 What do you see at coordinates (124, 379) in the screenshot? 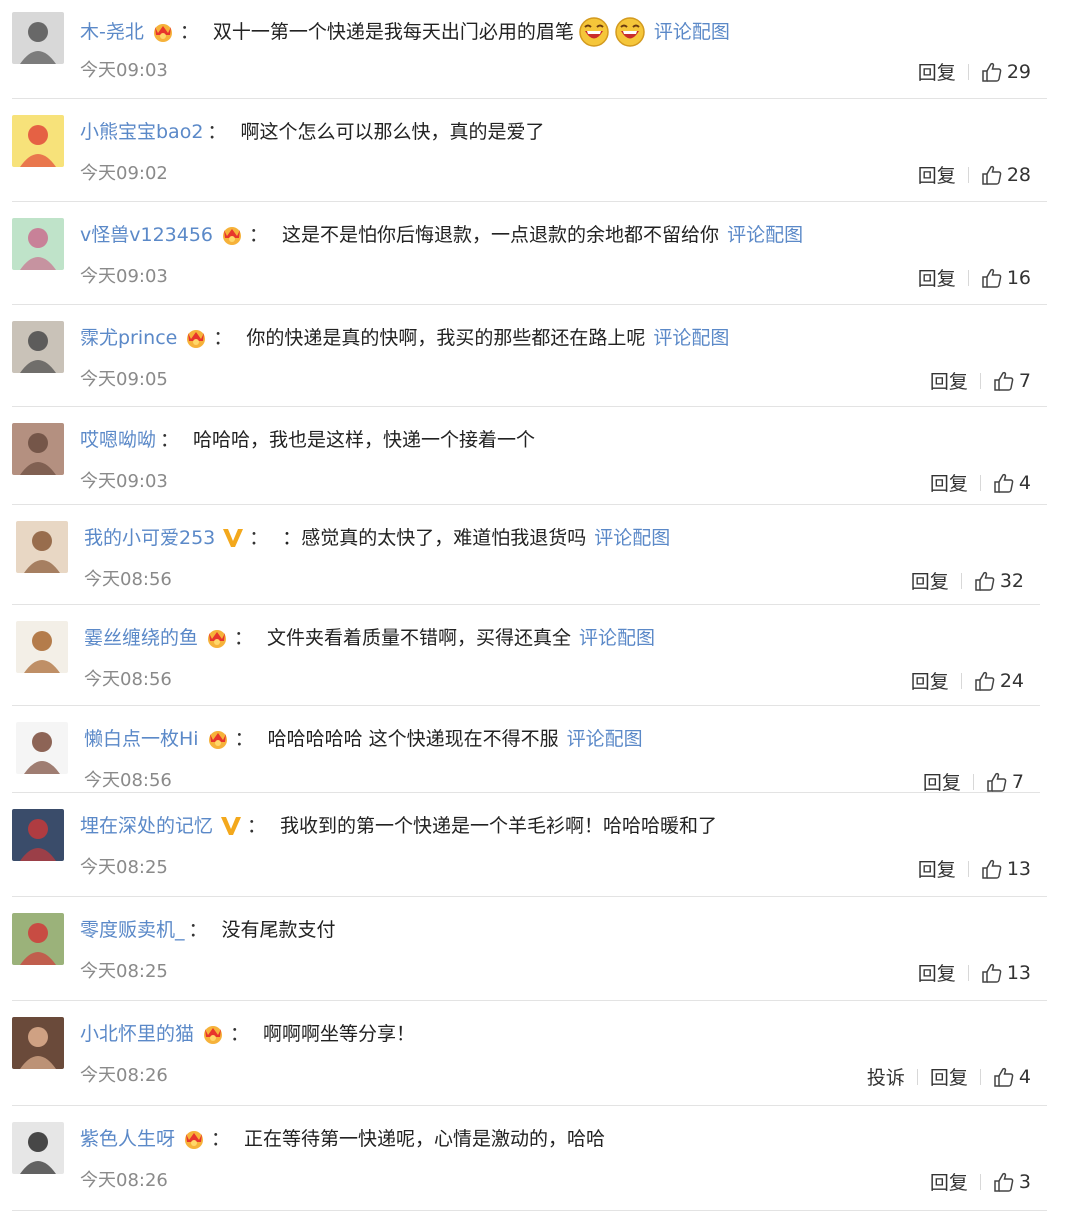
I see `timestamp: 今天09:05` at bounding box center [124, 379].